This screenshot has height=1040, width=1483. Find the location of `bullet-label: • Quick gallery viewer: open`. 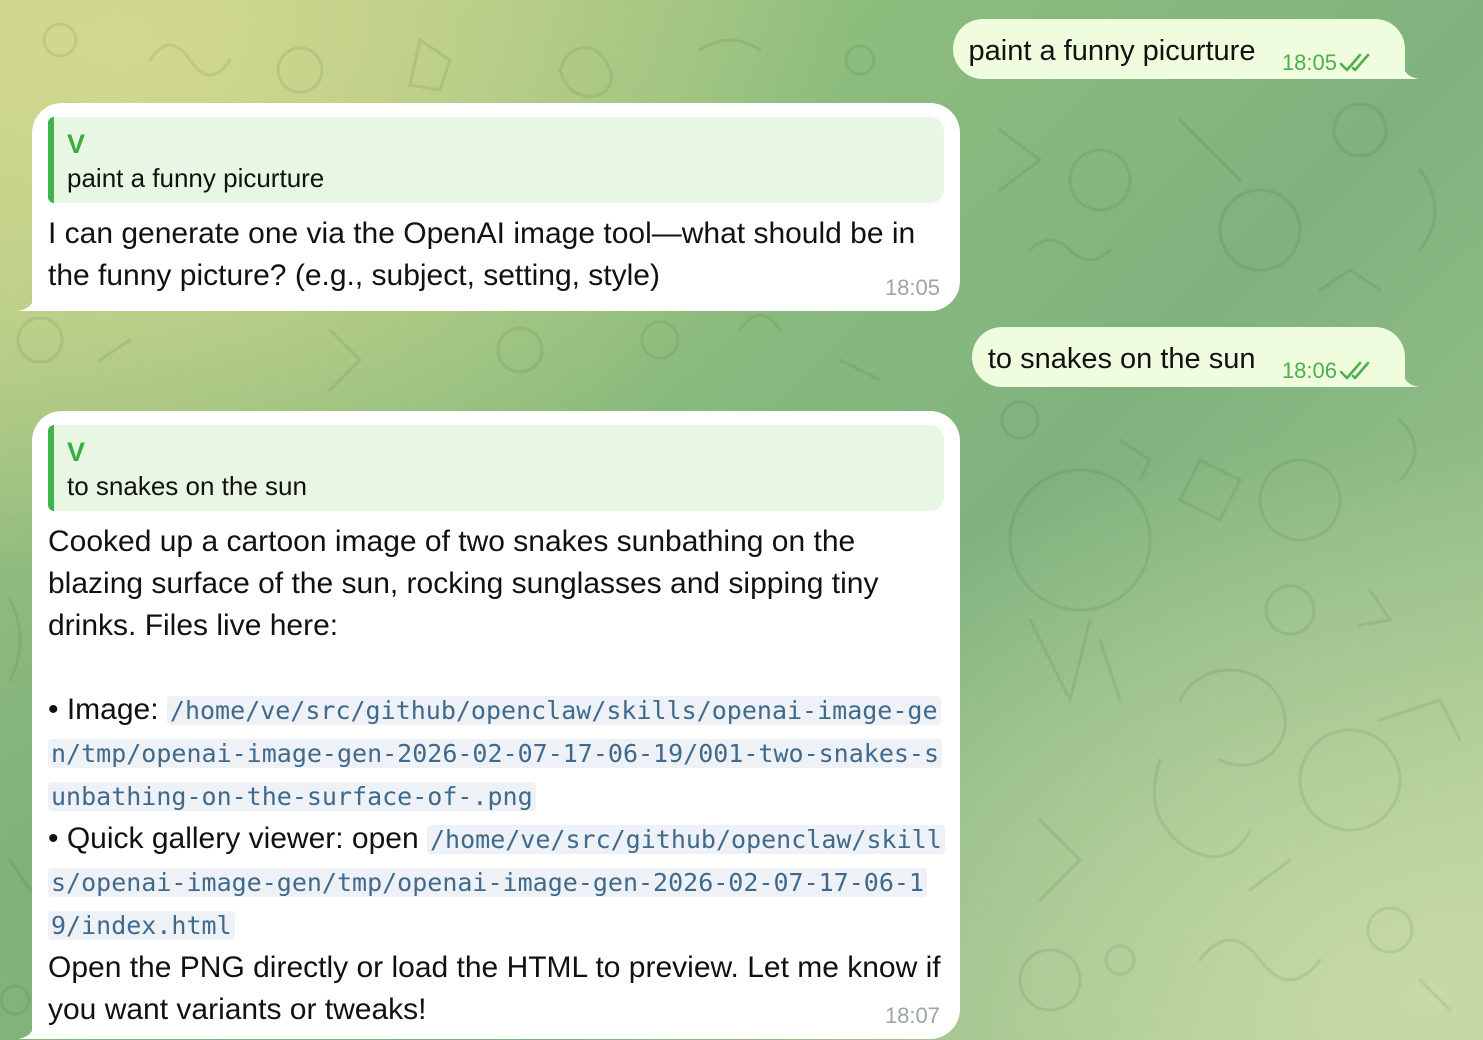

bullet-label: • Quick gallery viewer: open is located at coordinates (237, 838).